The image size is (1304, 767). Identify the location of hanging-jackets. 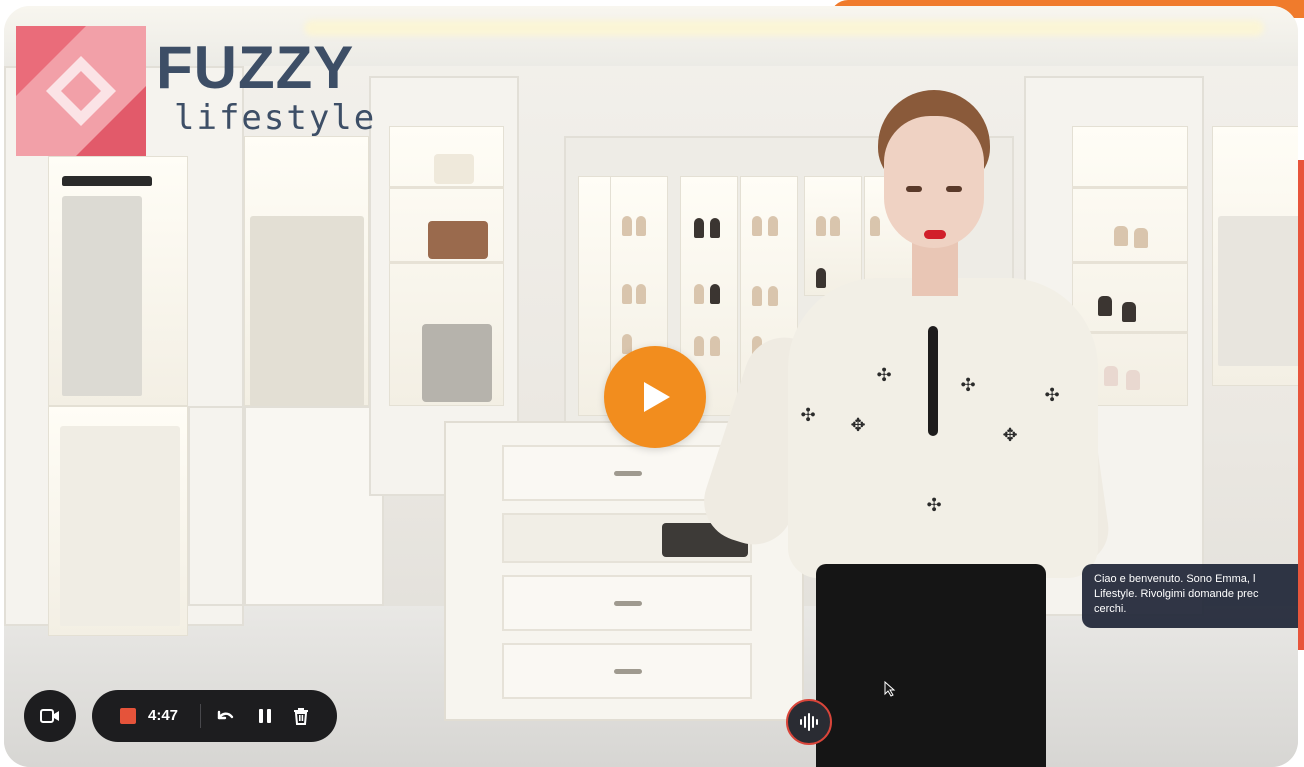
(120, 526).